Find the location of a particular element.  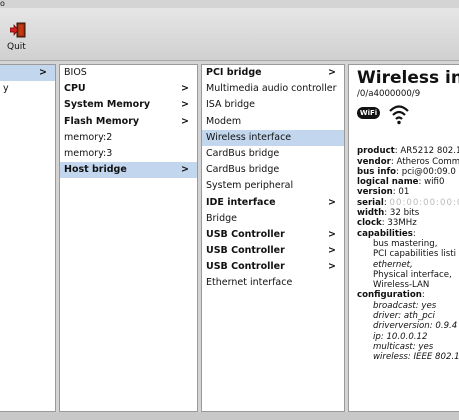

capability-item: bus mastering, is located at coordinates (405, 243).